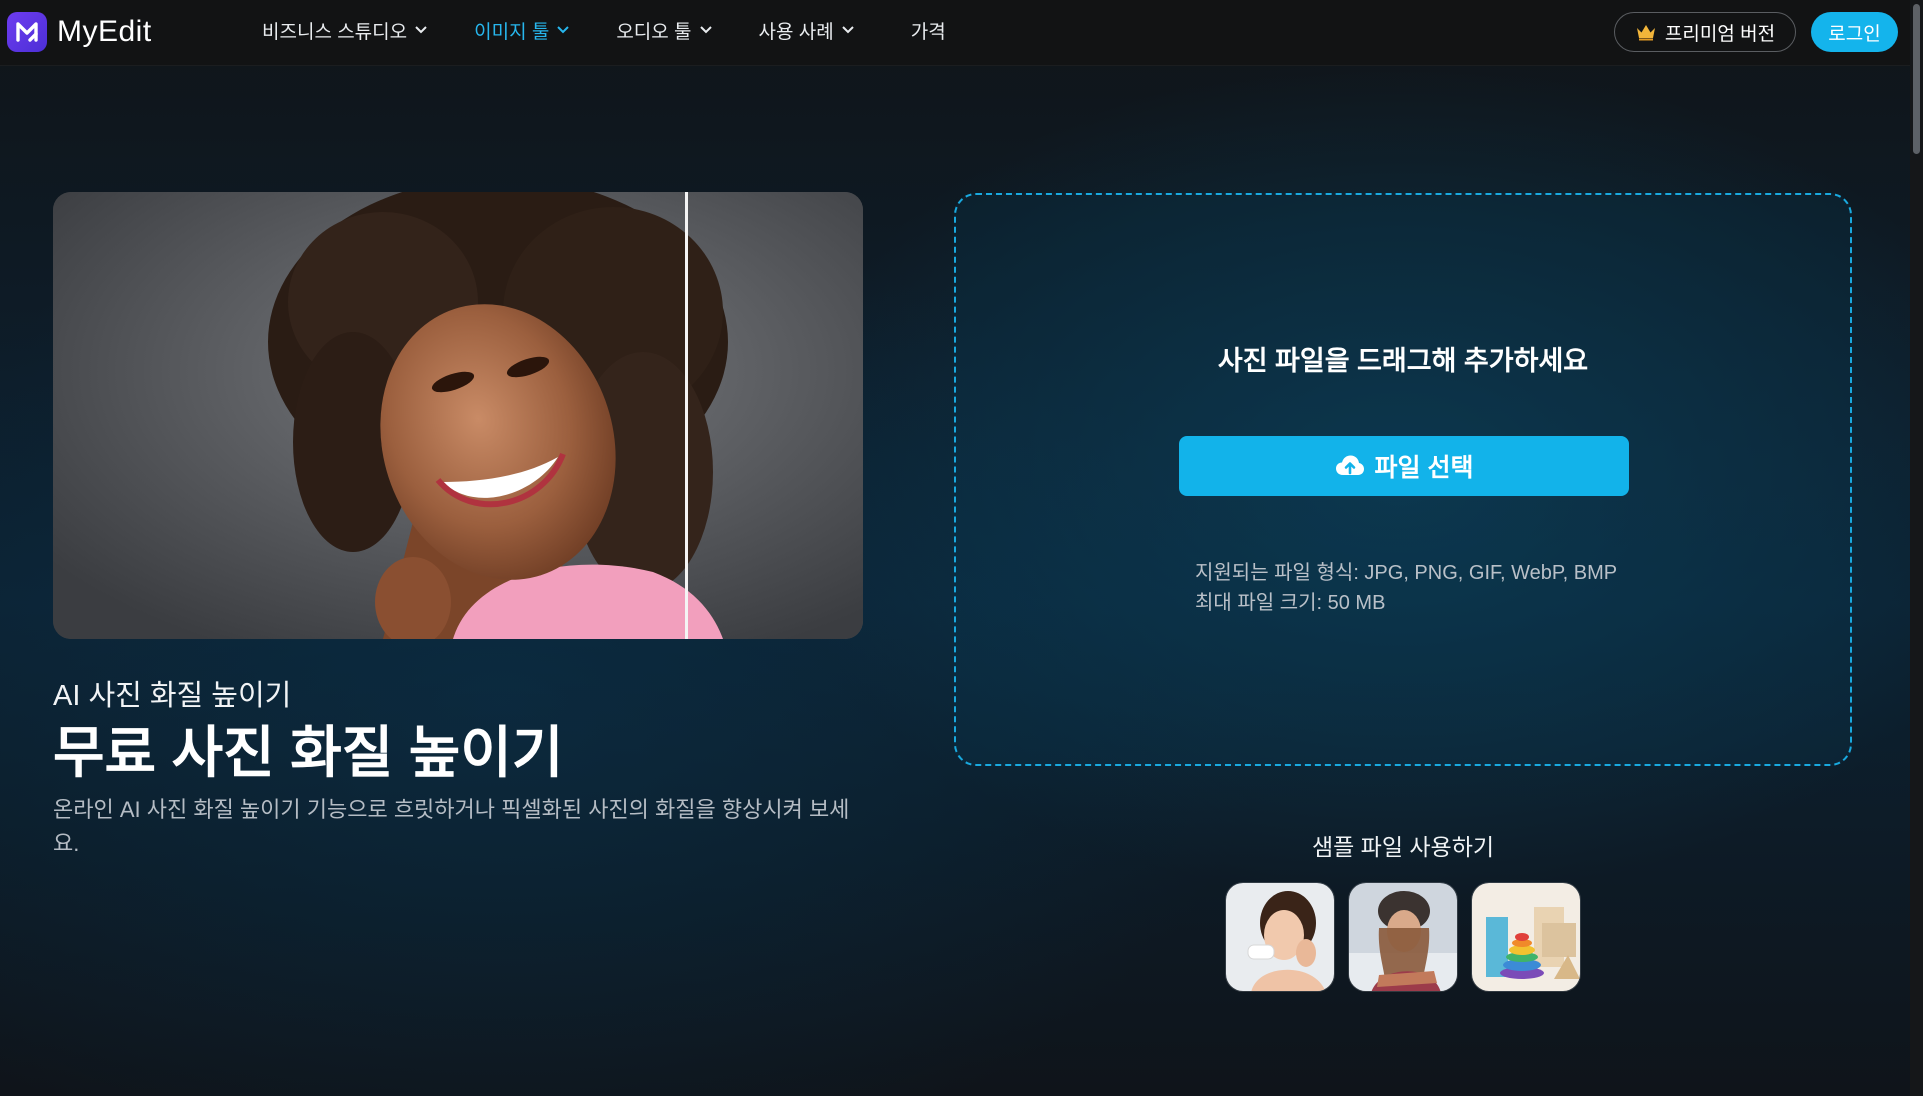 Image resolution: width=1923 pixels, height=1096 pixels. Describe the element at coordinates (27, 32) in the screenshot. I see `myedit-logo-icon` at that location.